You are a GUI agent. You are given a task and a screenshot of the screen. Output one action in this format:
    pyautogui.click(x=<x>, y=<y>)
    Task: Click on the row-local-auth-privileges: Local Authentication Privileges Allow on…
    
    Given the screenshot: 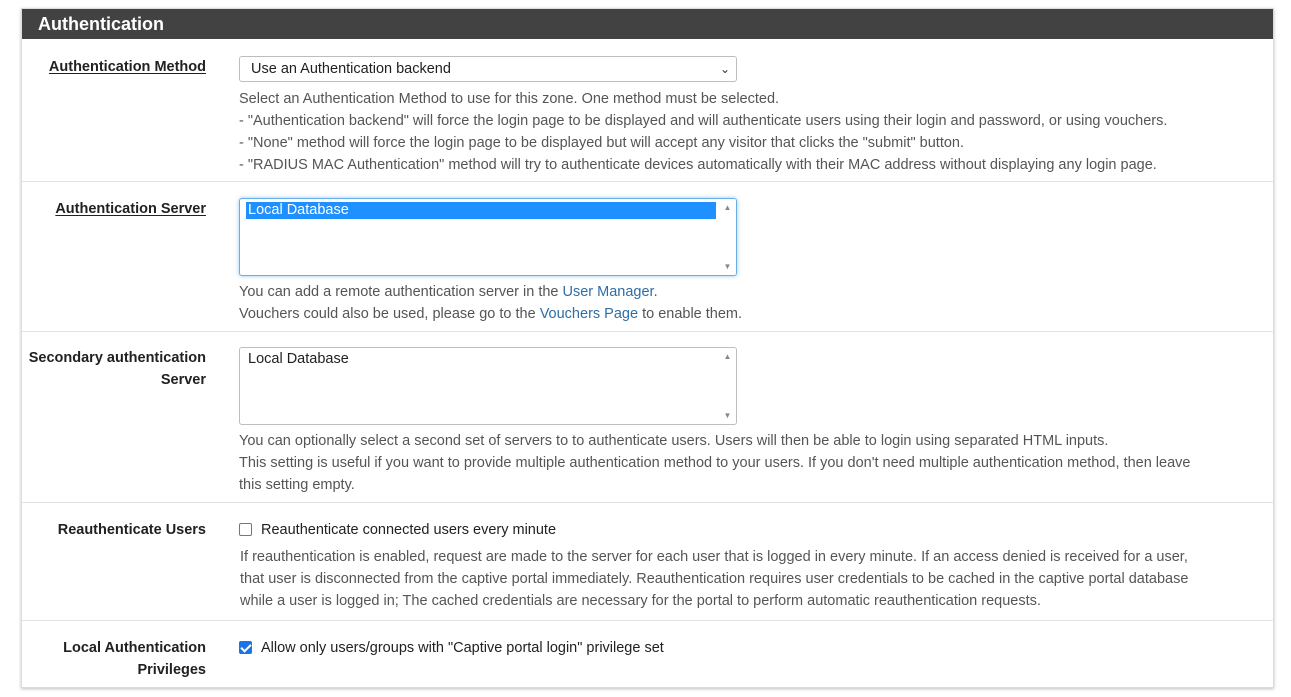 What is the action you would take?
    pyautogui.click(x=647, y=654)
    